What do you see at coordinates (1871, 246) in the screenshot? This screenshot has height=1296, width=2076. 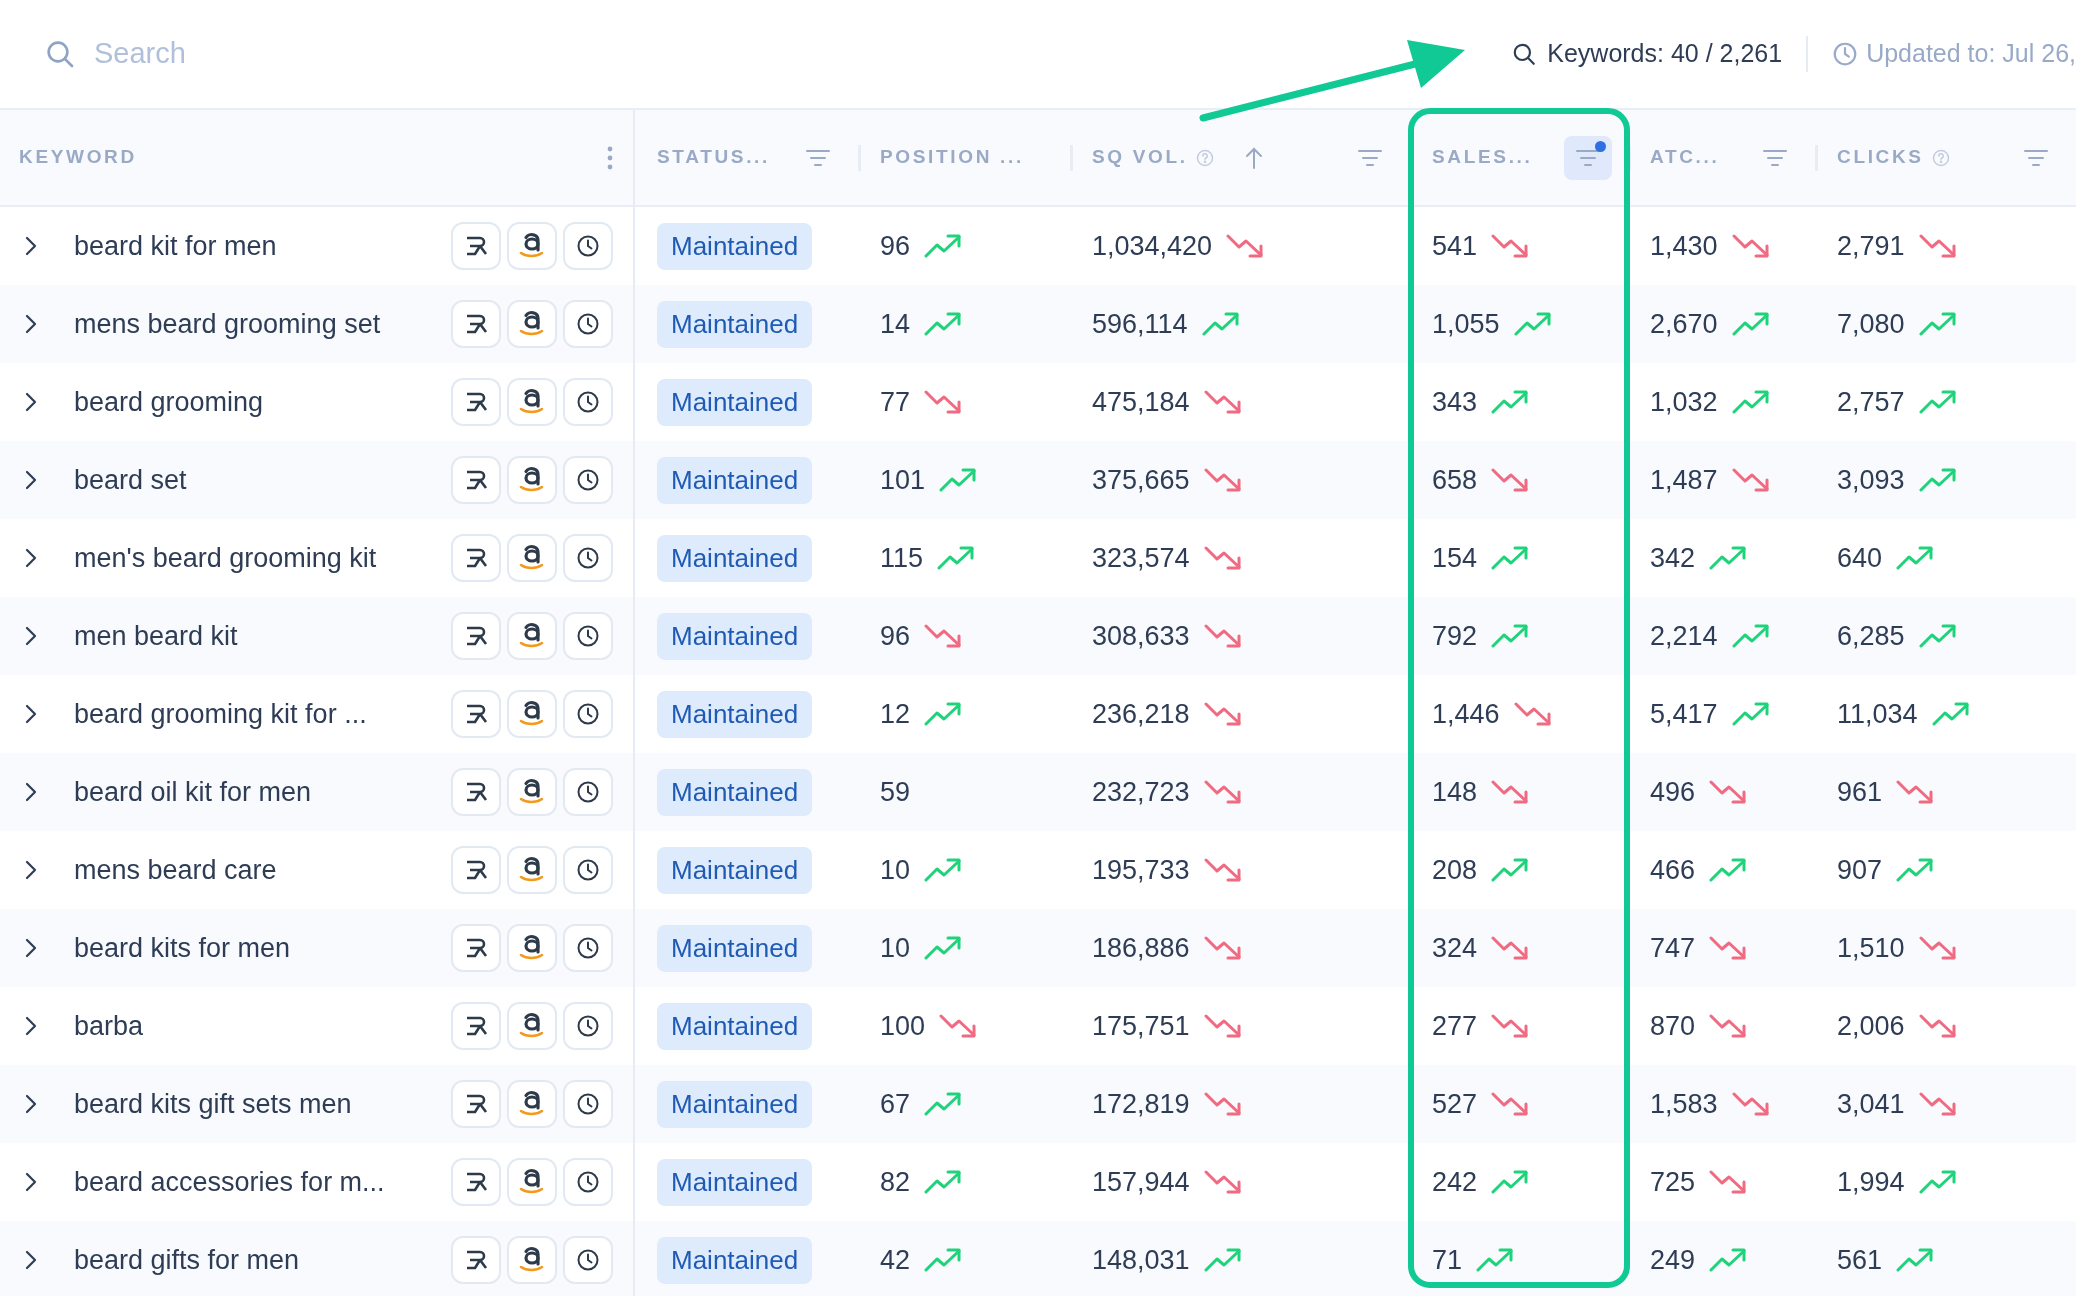 I see `table-cell-text: 2,791` at bounding box center [1871, 246].